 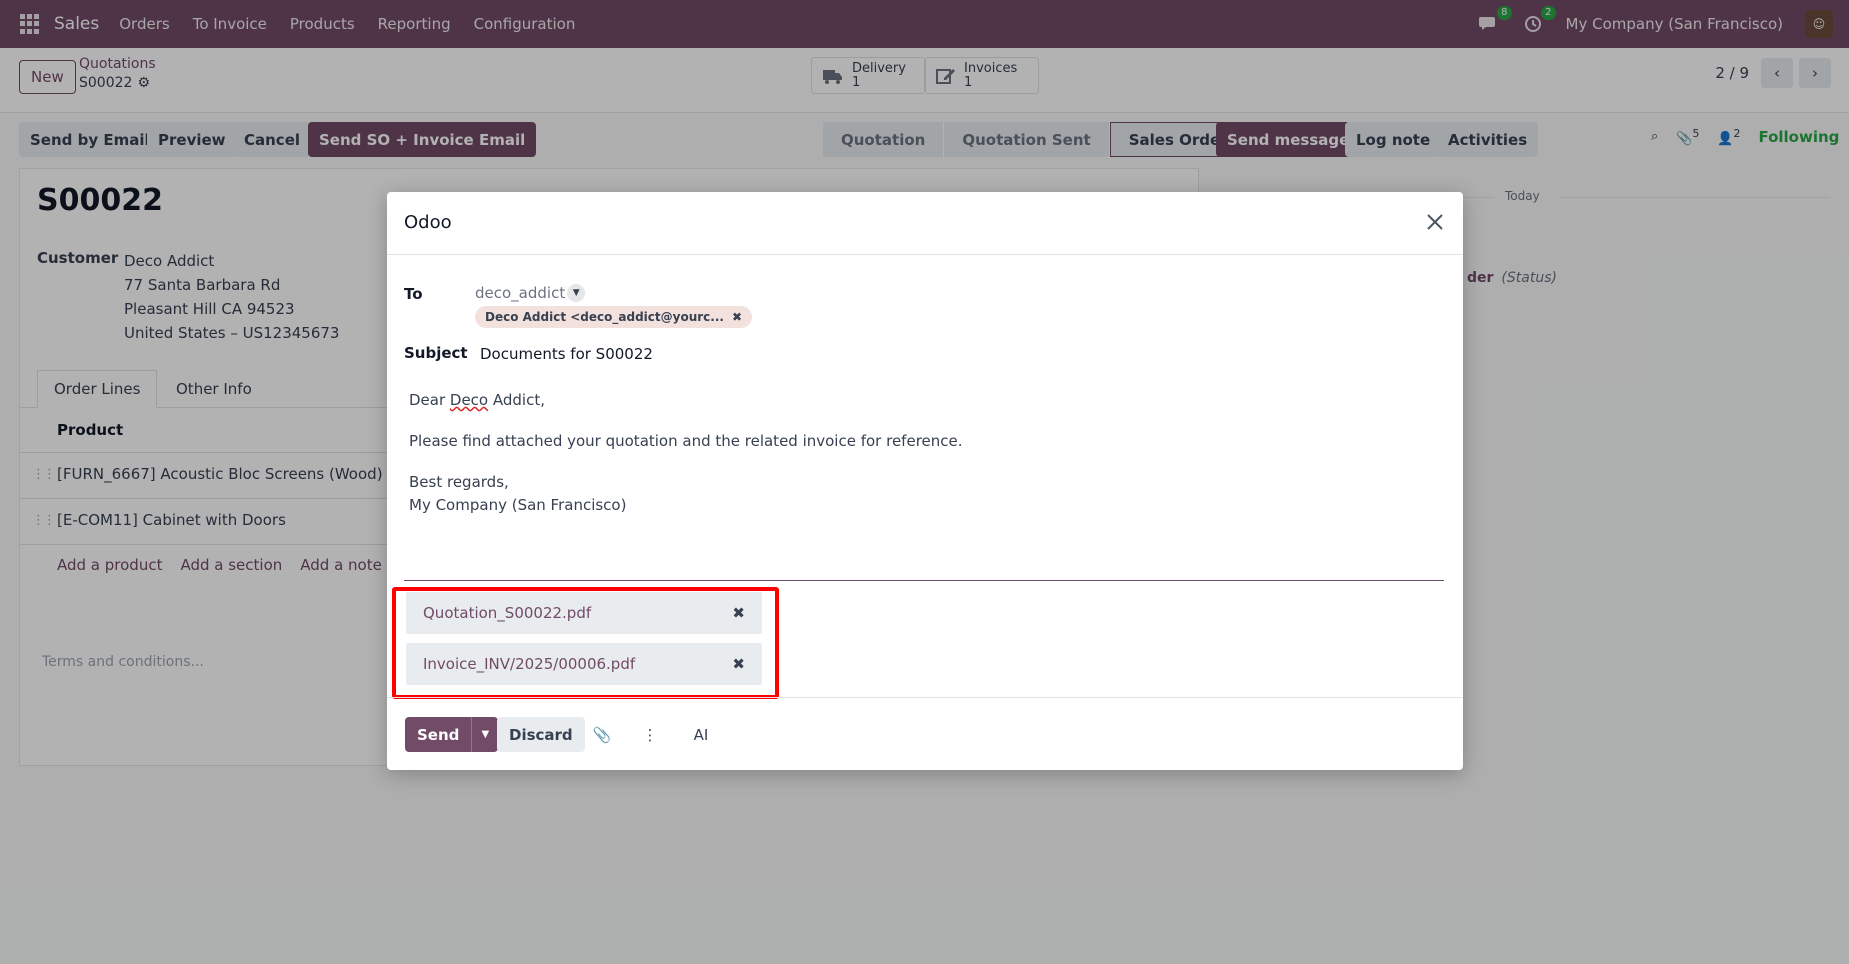 I want to click on body-greeting-word: Deco, so click(x=469, y=400).